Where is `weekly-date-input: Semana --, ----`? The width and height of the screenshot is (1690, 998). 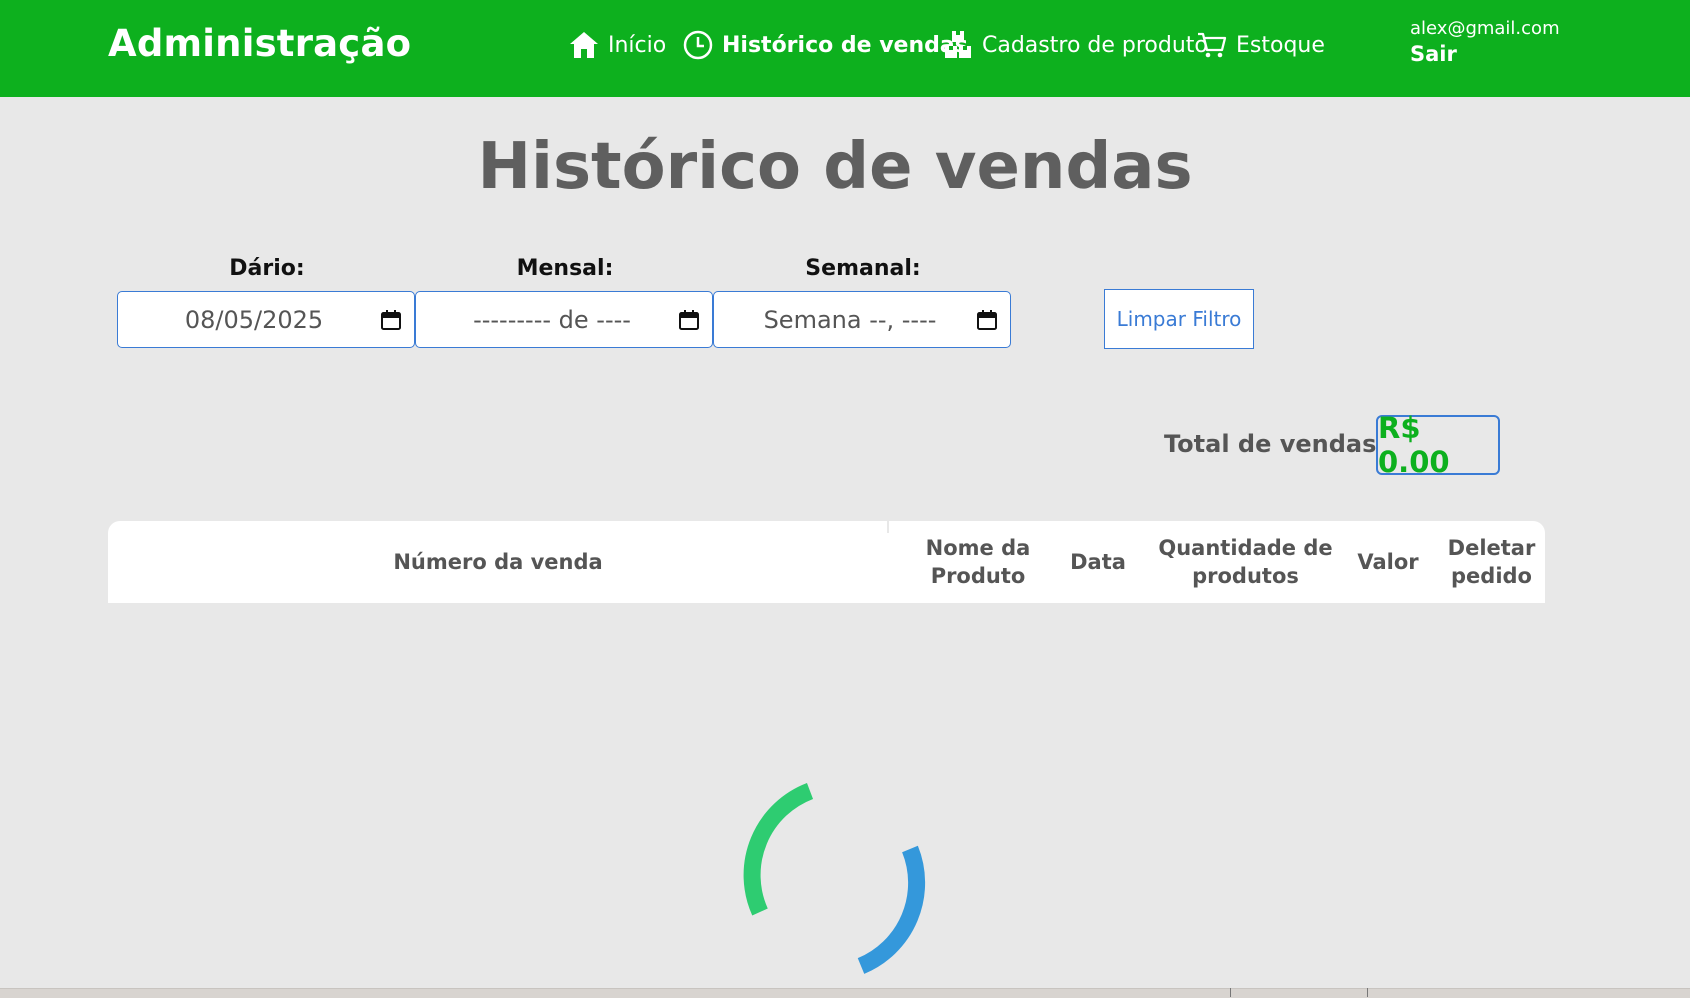
weekly-date-input: Semana --, ---- is located at coordinates (862, 319).